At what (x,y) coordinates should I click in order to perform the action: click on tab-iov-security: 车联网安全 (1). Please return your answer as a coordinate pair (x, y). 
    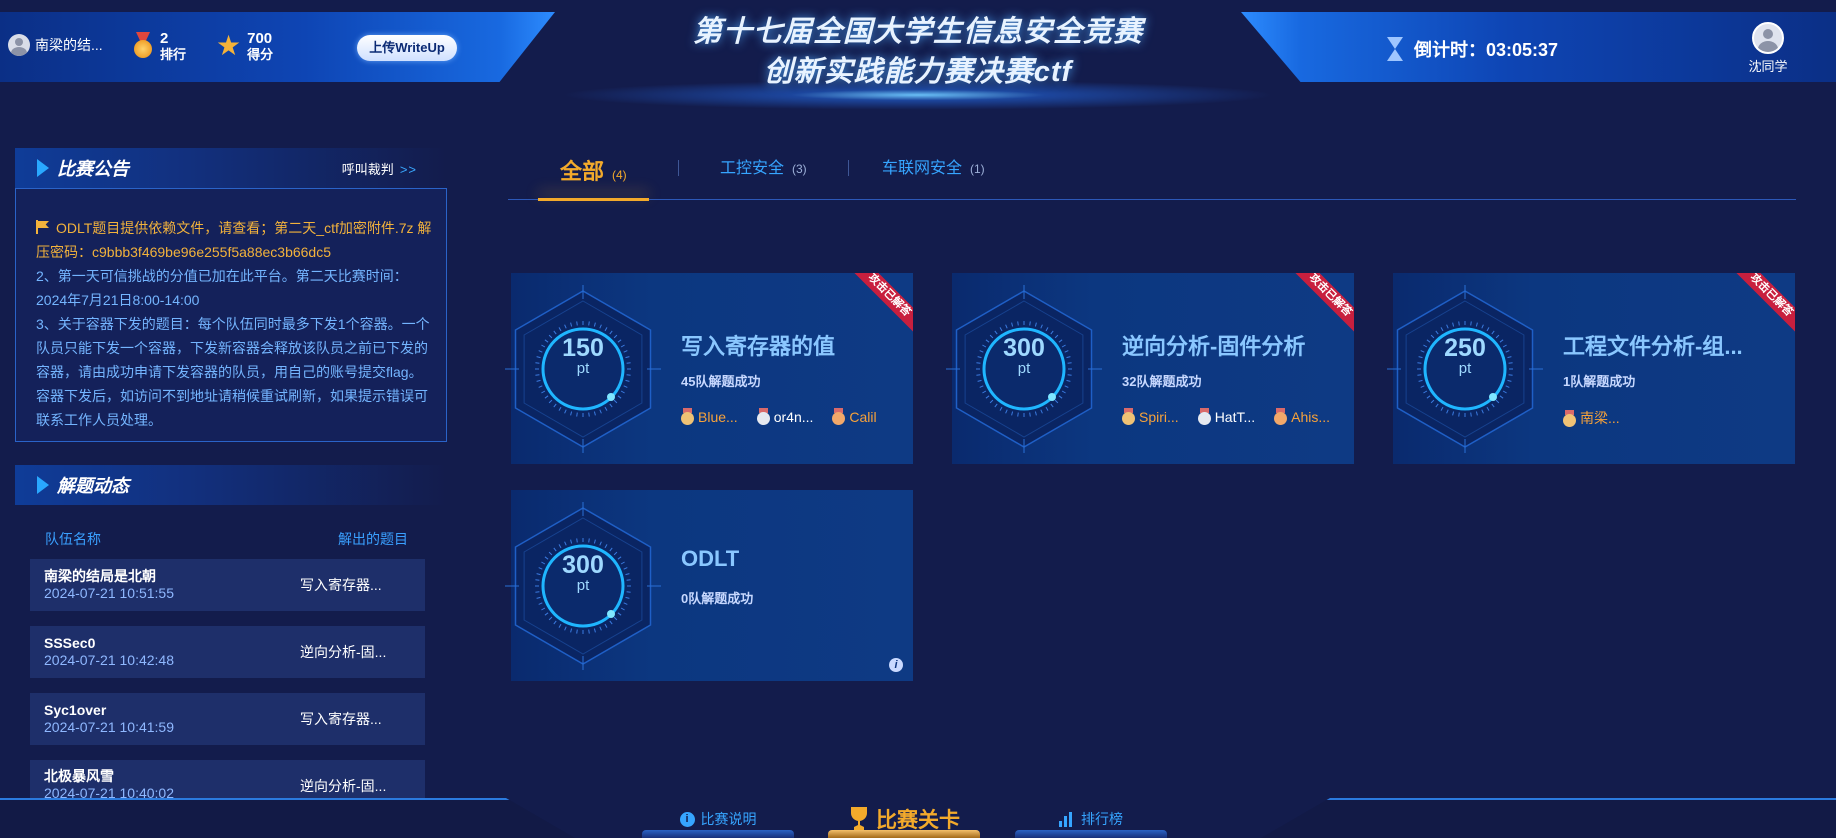
    Looking at the image, I should click on (933, 166).